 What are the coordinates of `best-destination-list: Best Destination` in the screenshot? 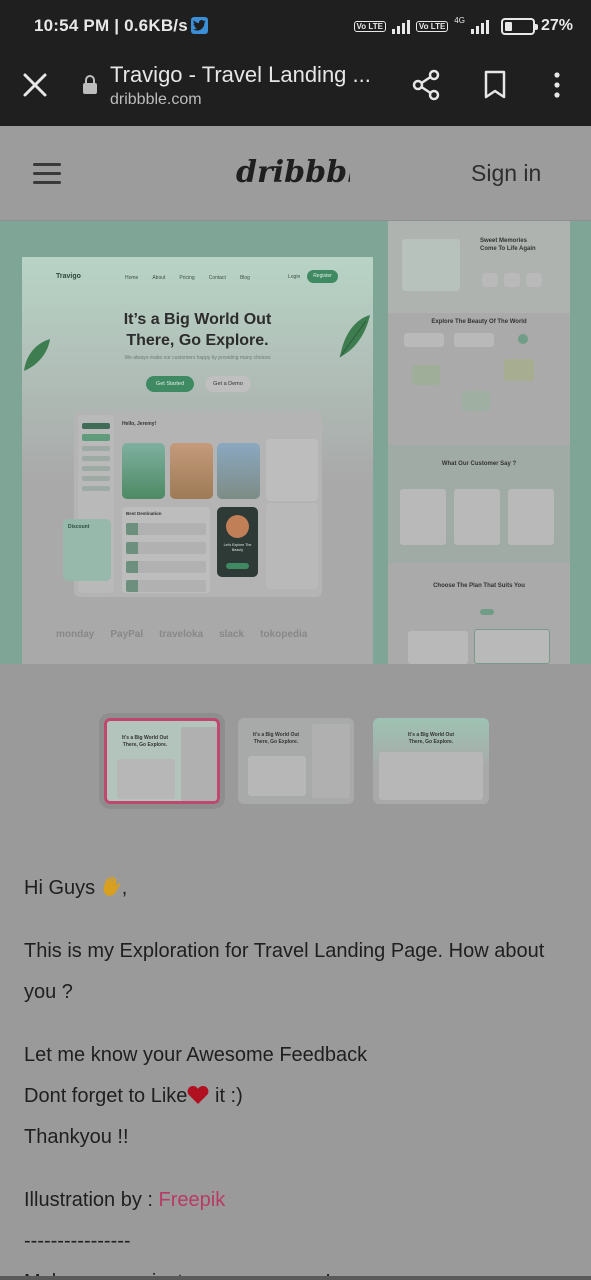 It's located at (166, 550).